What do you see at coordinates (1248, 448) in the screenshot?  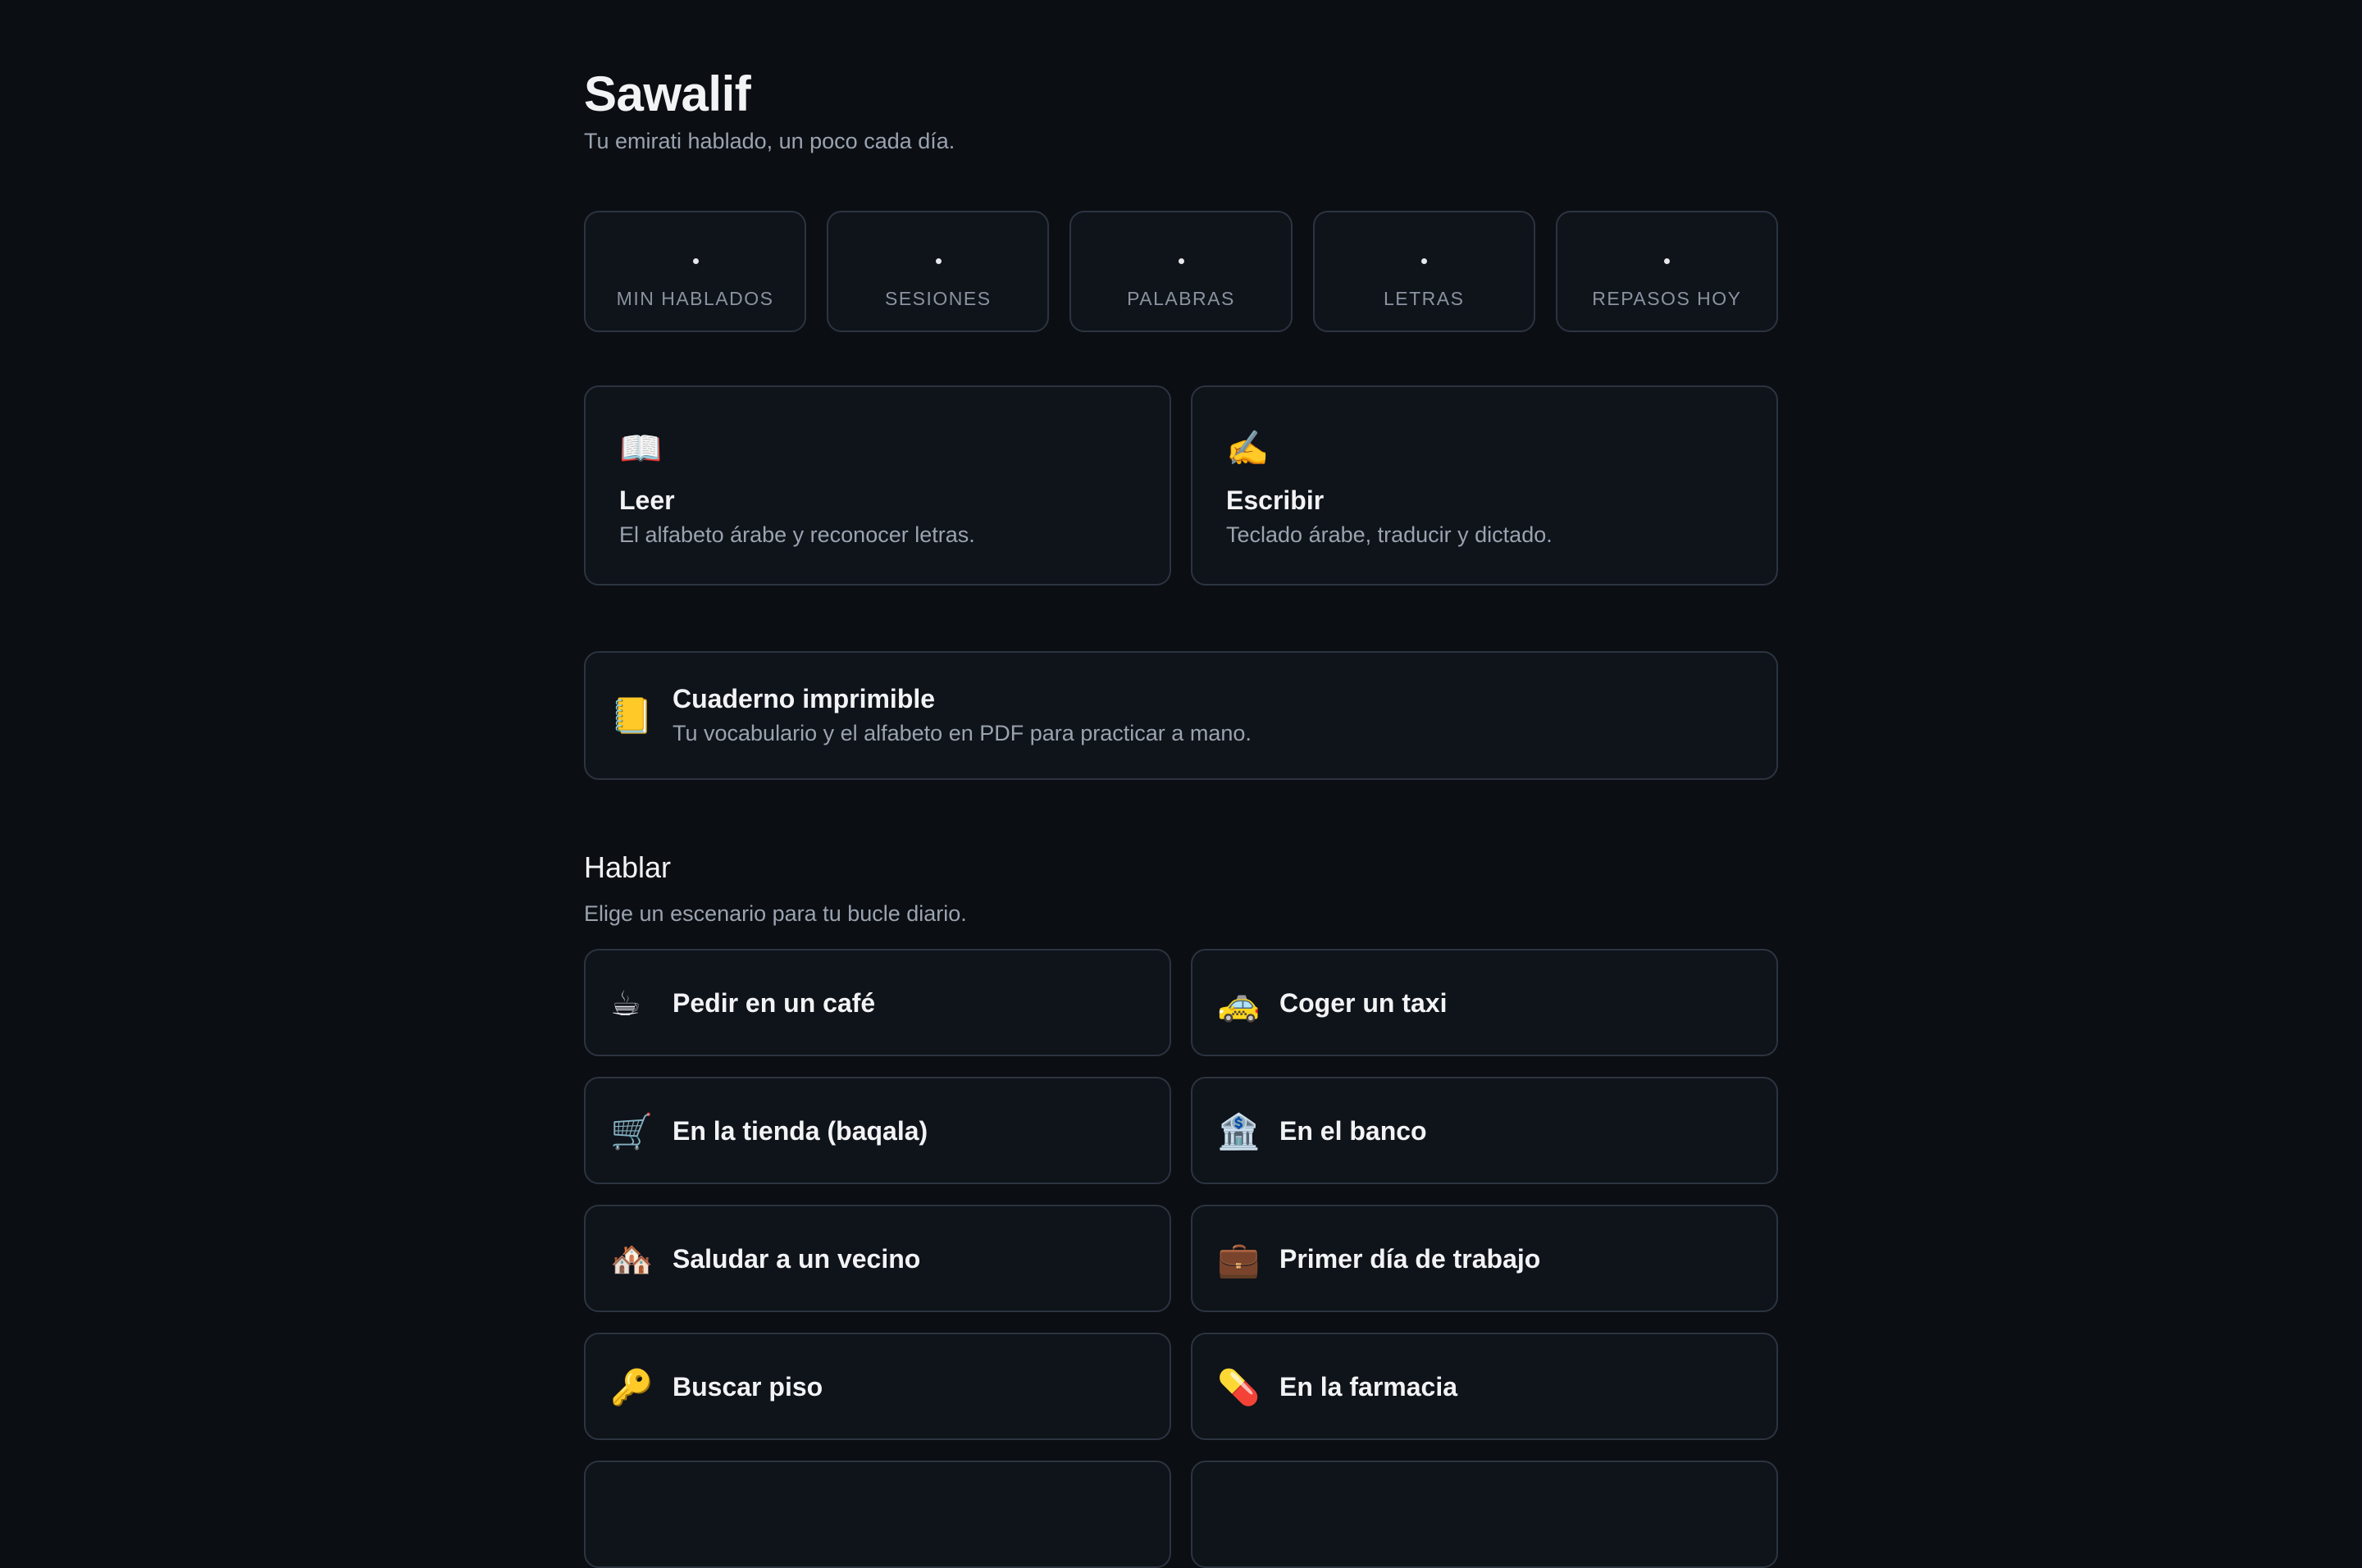 I see `writing-hand-icon: ✍️` at bounding box center [1248, 448].